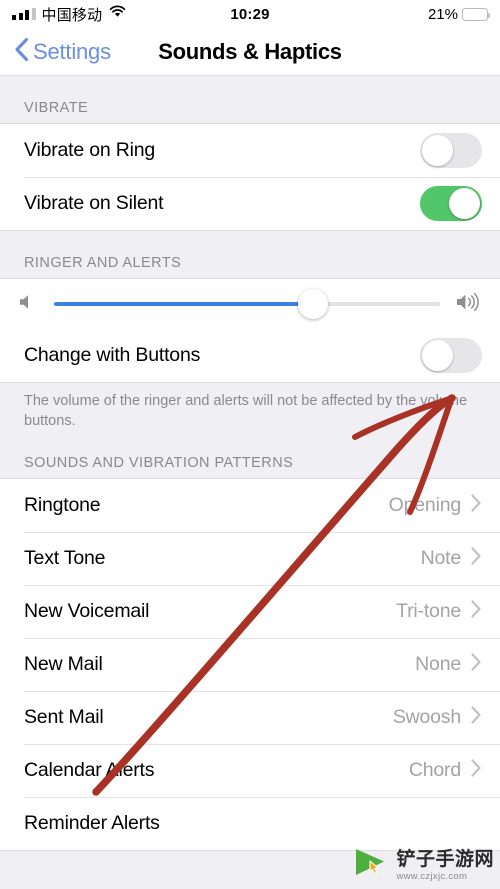 The image size is (500, 889). I want to click on row-sent-mail: Sent Mail Swoosh, so click(250, 718).